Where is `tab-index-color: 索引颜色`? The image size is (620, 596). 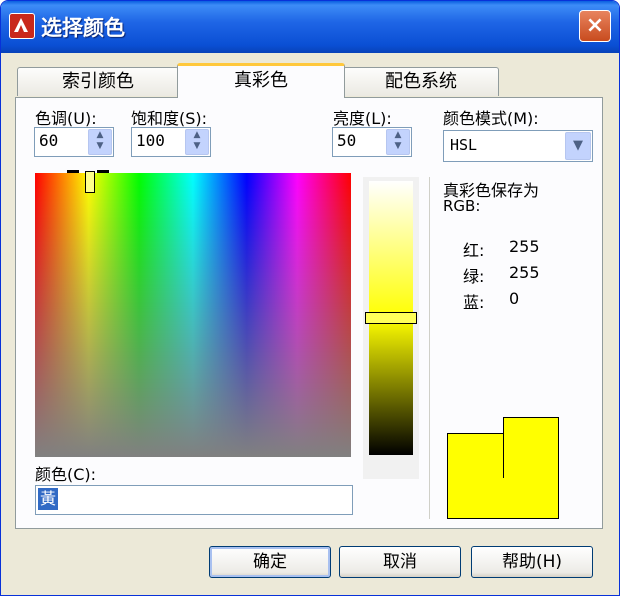 tab-index-color: 索引颜色 is located at coordinates (98, 81).